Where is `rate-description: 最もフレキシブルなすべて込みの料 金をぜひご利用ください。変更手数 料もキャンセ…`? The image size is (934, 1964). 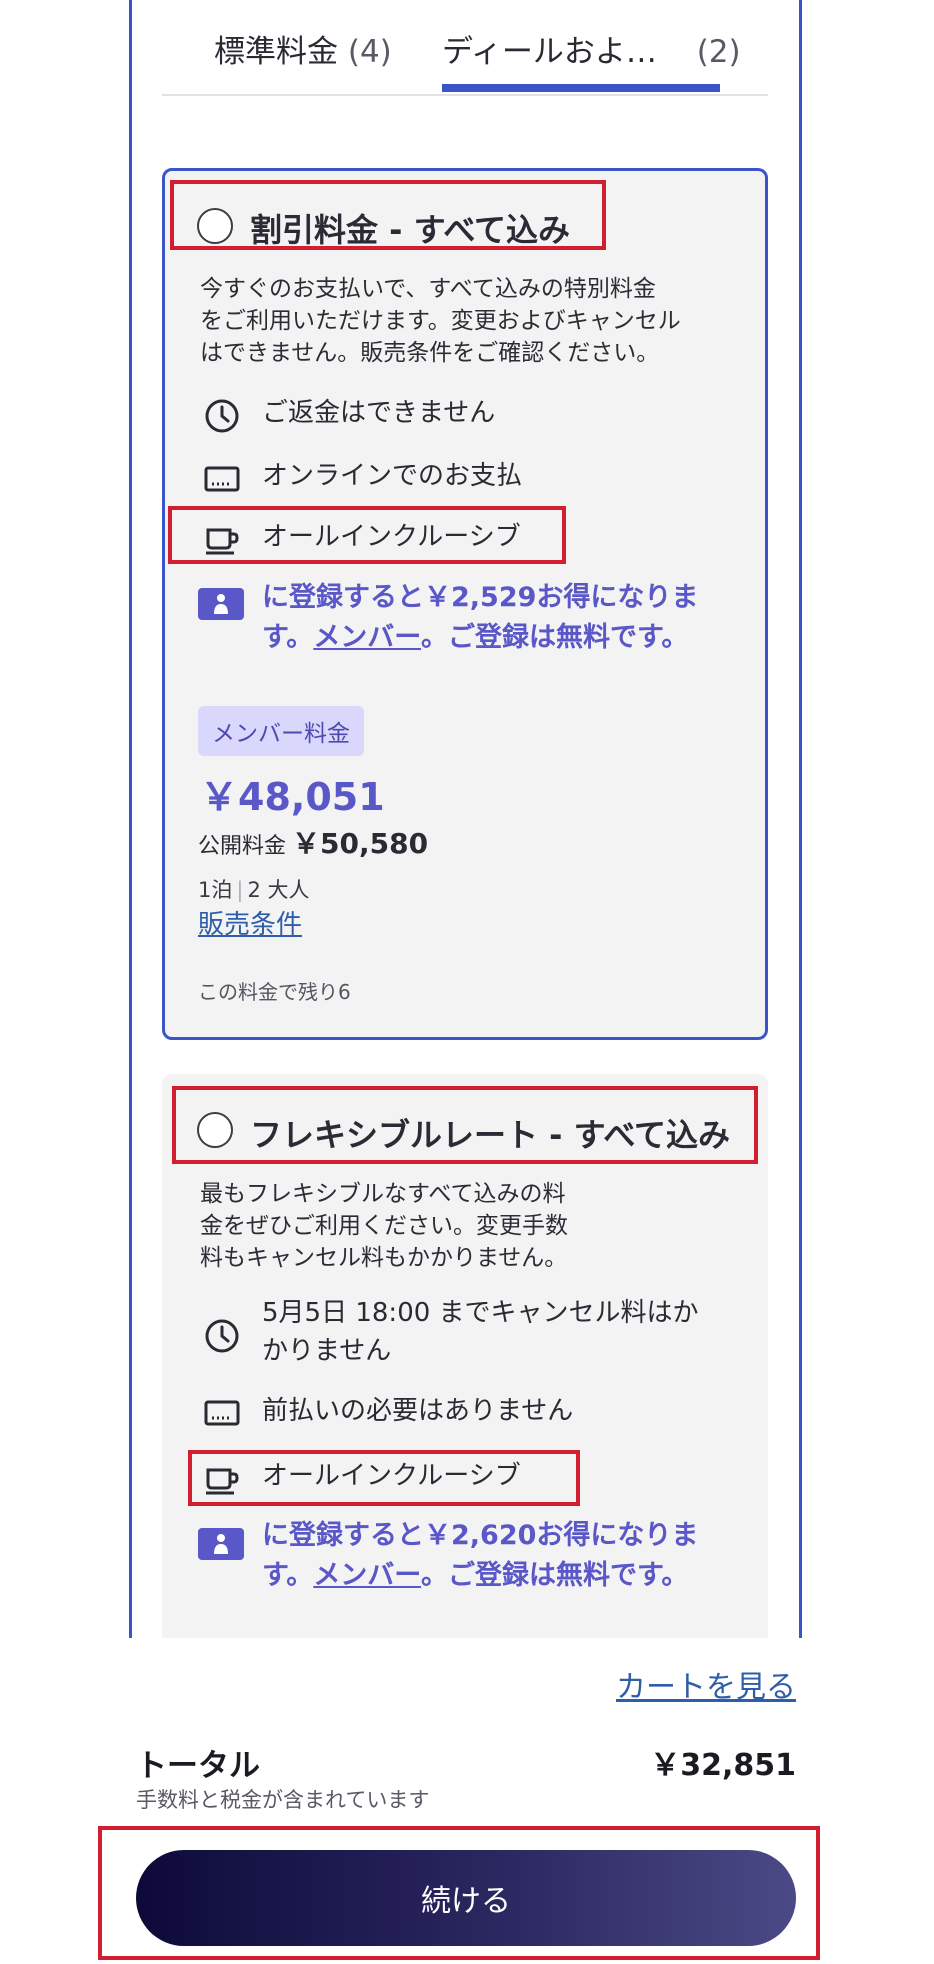 rate-description: 最もフレキシブルなすべて込みの料 金をぜひご利用ください。変更手数 料もキャンセ… is located at coordinates (384, 1226).